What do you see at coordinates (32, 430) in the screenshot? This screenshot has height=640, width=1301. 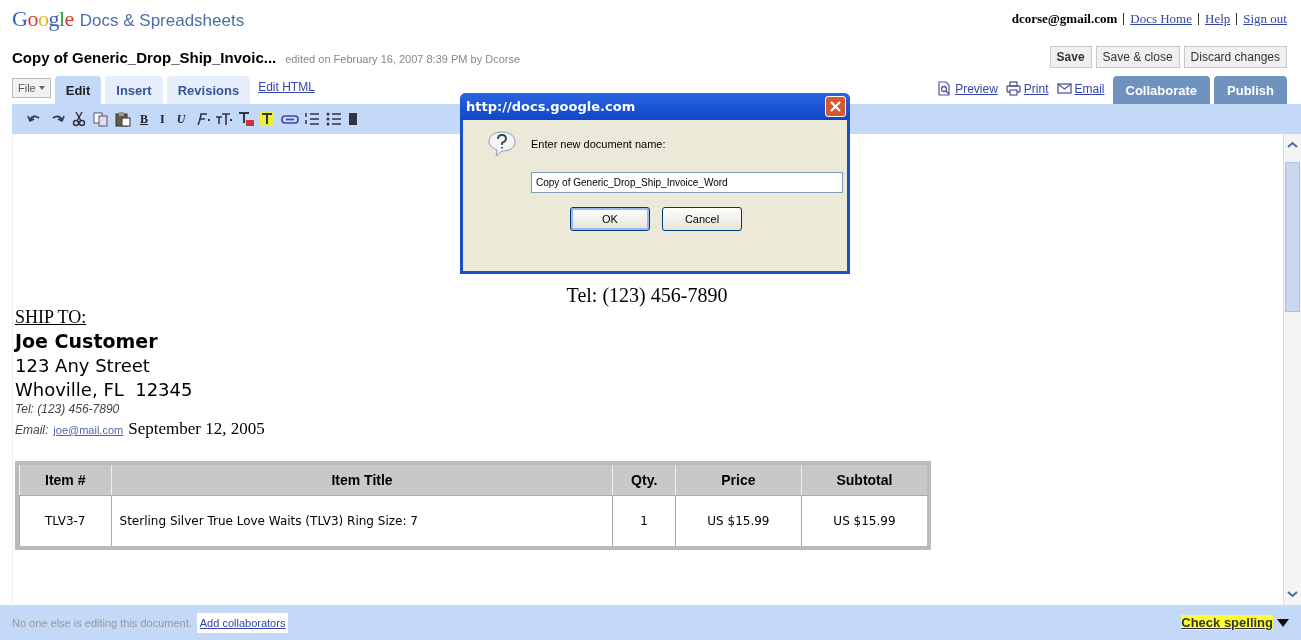 I see `email-label: Email:` at bounding box center [32, 430].